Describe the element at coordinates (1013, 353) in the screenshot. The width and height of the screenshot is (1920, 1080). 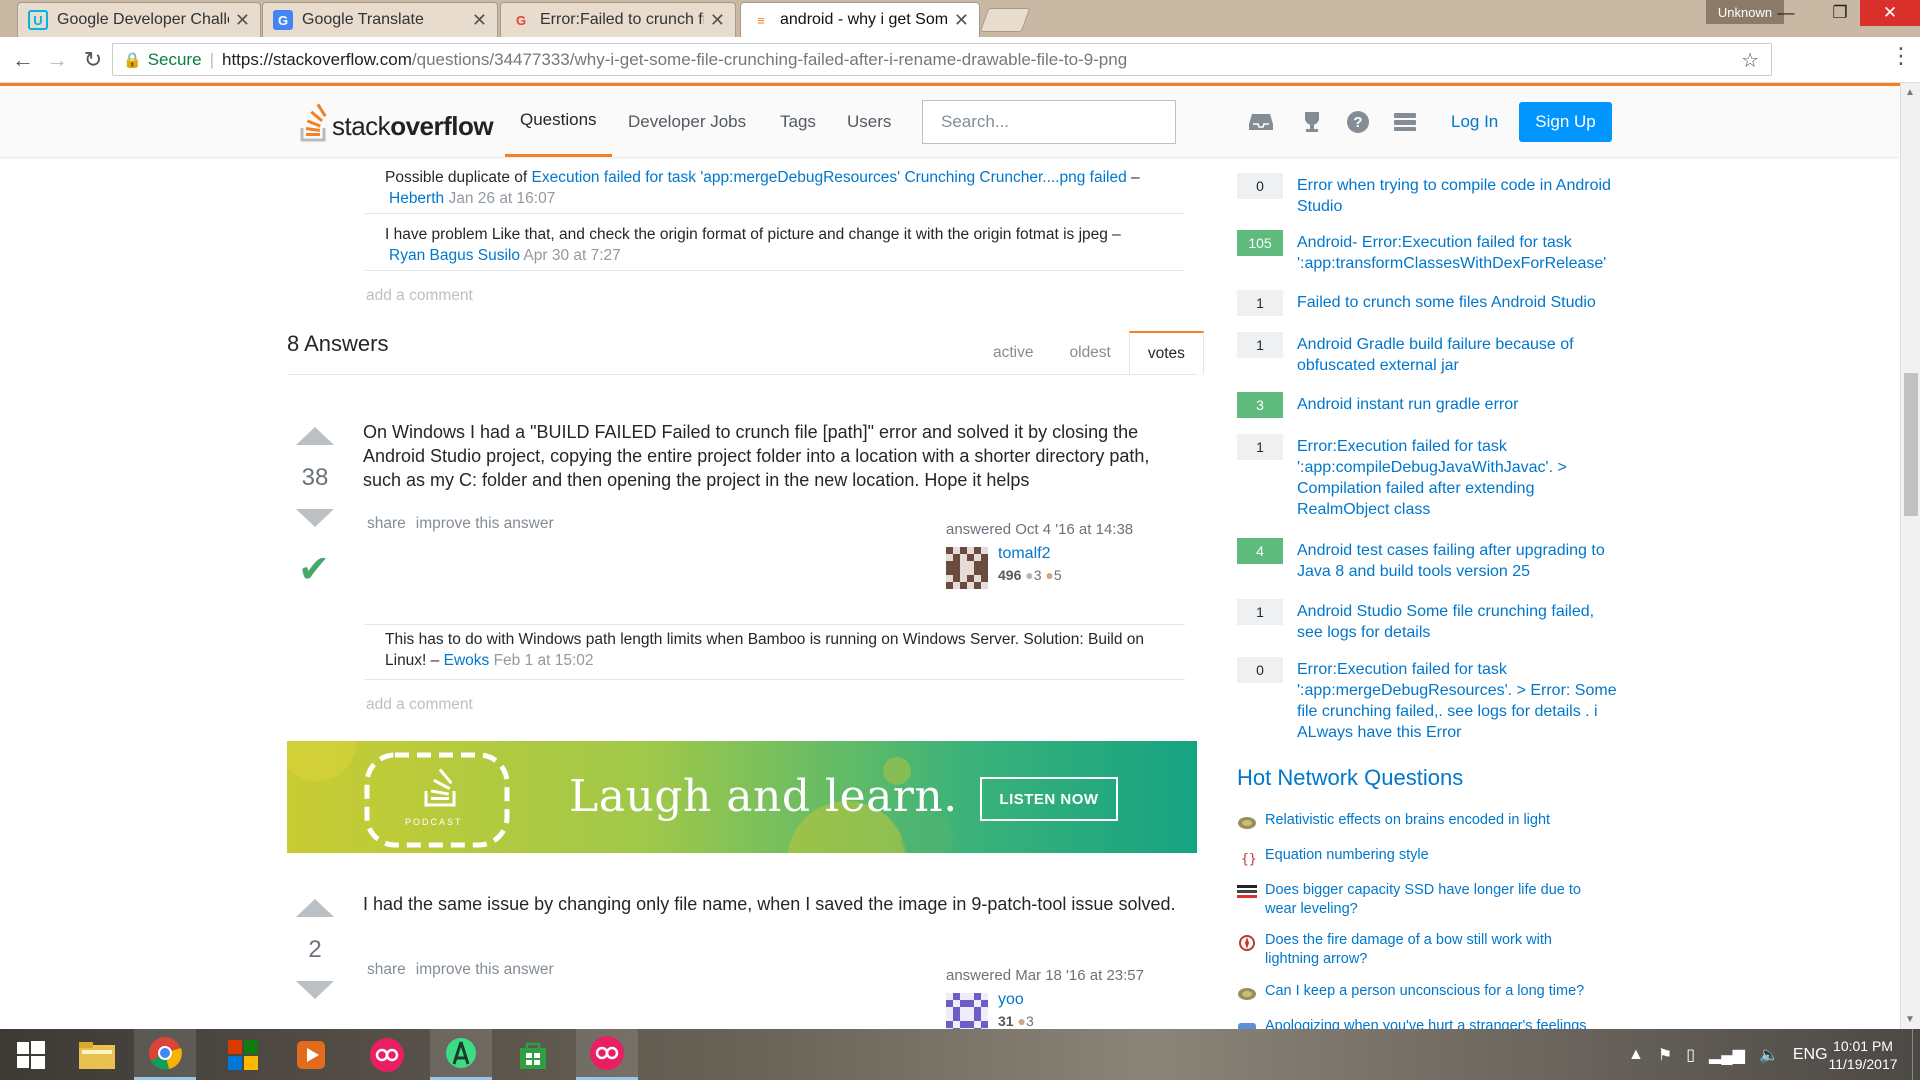
I see `sort-tab-active: active` at that location.